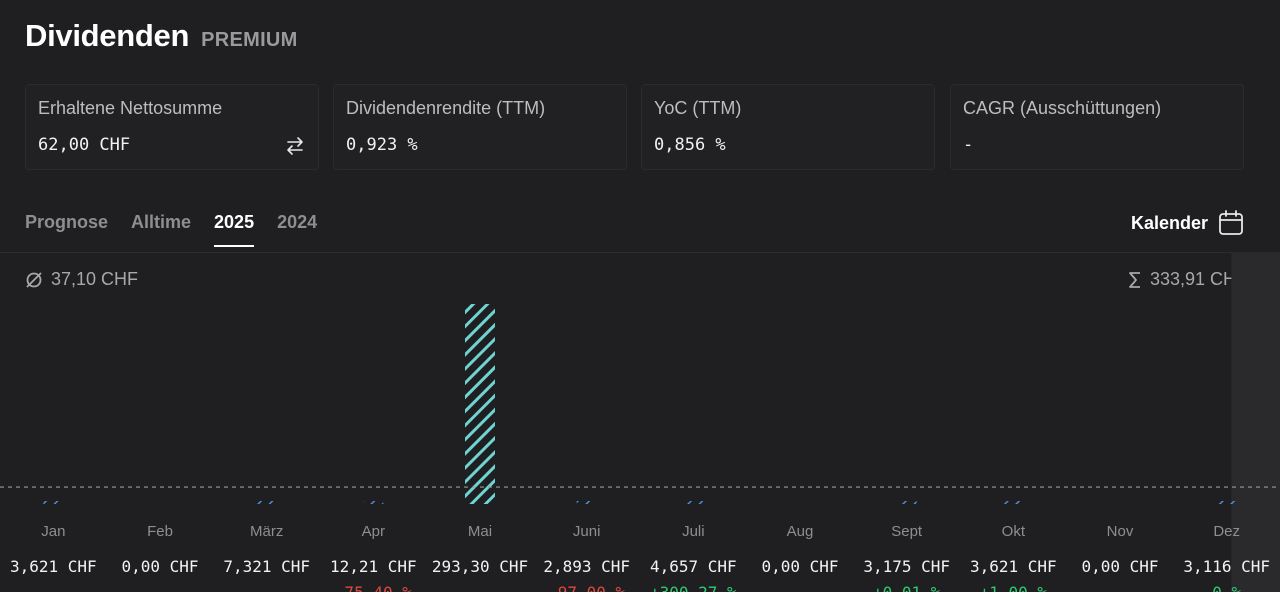  What do you see at coordinates (295, 146) in the screenshot?
I see `swap-arrows-icon` at bounding box center [295, 146].